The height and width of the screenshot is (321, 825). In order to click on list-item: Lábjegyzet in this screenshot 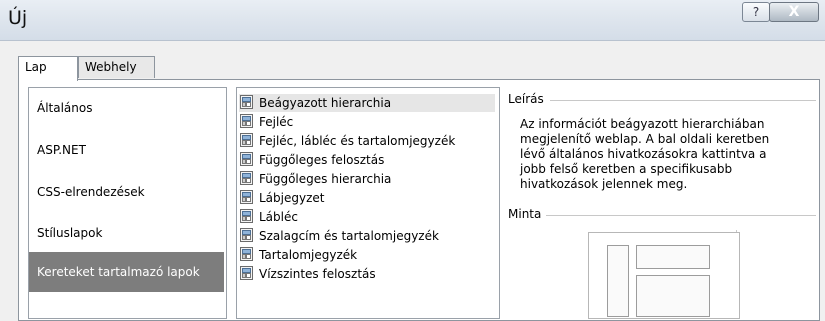, I will do `click(367, 198)`.